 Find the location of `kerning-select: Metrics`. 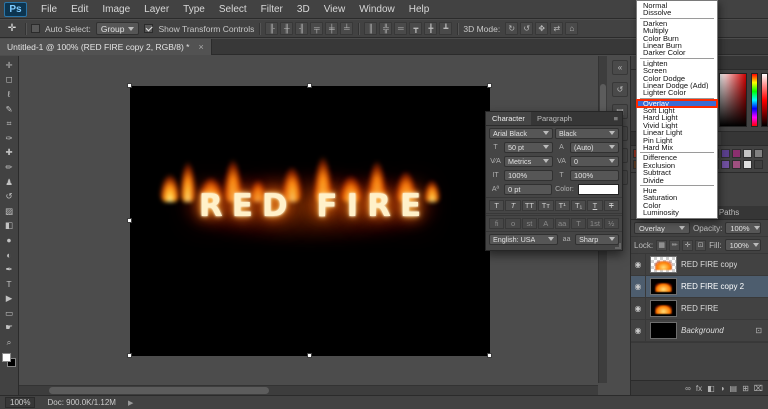

kerning-select: Metrics is located at coordinates (528, 161).